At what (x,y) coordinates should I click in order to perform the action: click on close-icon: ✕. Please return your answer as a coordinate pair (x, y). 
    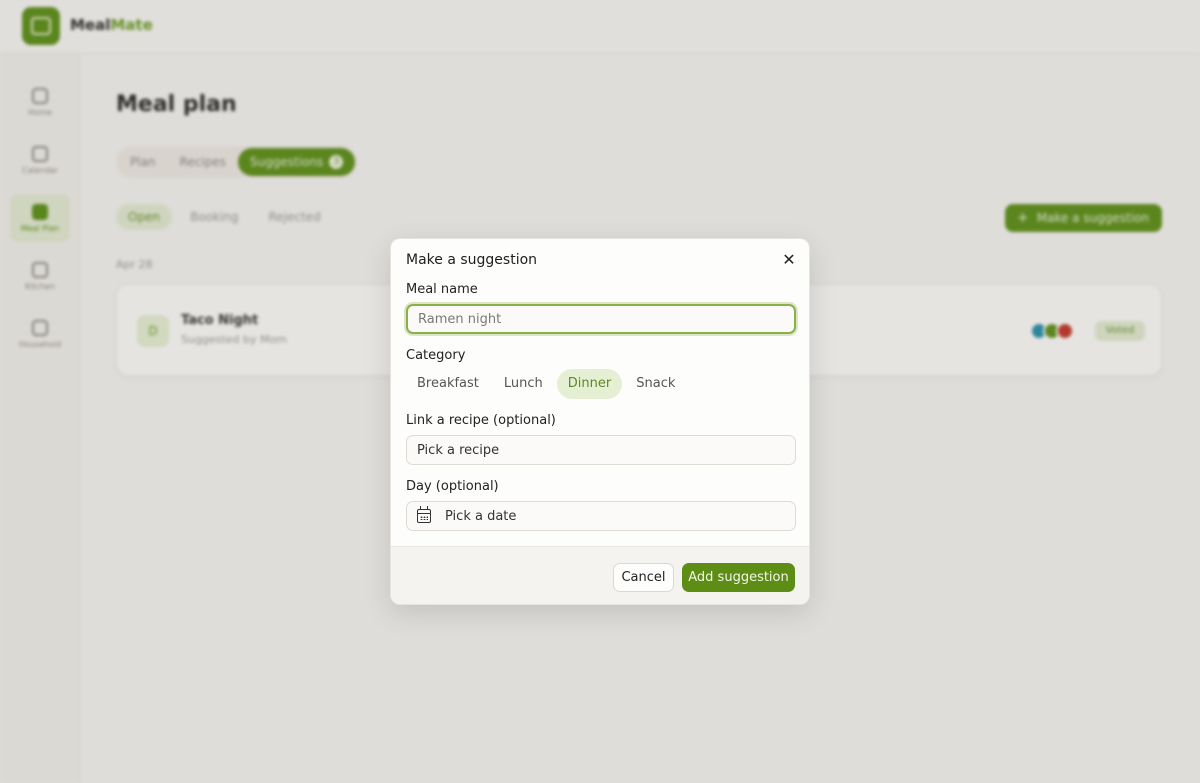
    Looking at the image, I should click on (789, 260).